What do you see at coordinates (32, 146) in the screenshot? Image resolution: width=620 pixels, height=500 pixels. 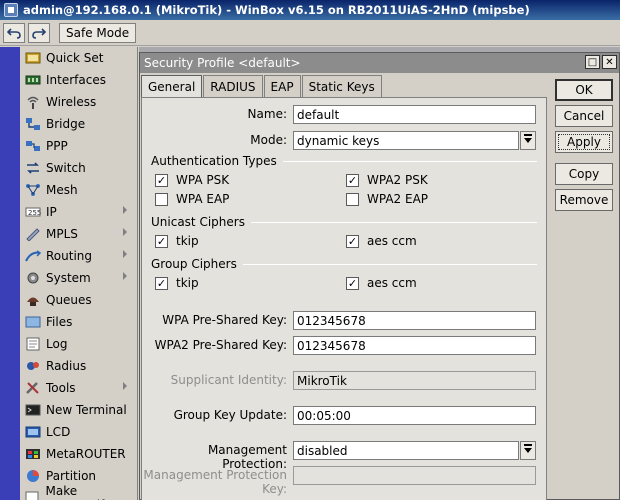 I see `ppp-icon` at bounding box center [32, 146].